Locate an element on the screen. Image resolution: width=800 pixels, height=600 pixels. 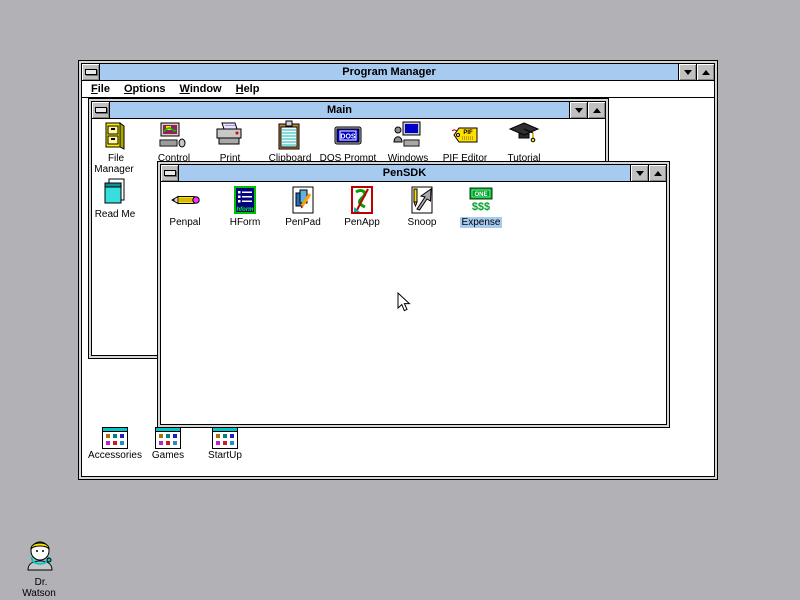
svg-text: ONE is located at coordinates (480, 195).